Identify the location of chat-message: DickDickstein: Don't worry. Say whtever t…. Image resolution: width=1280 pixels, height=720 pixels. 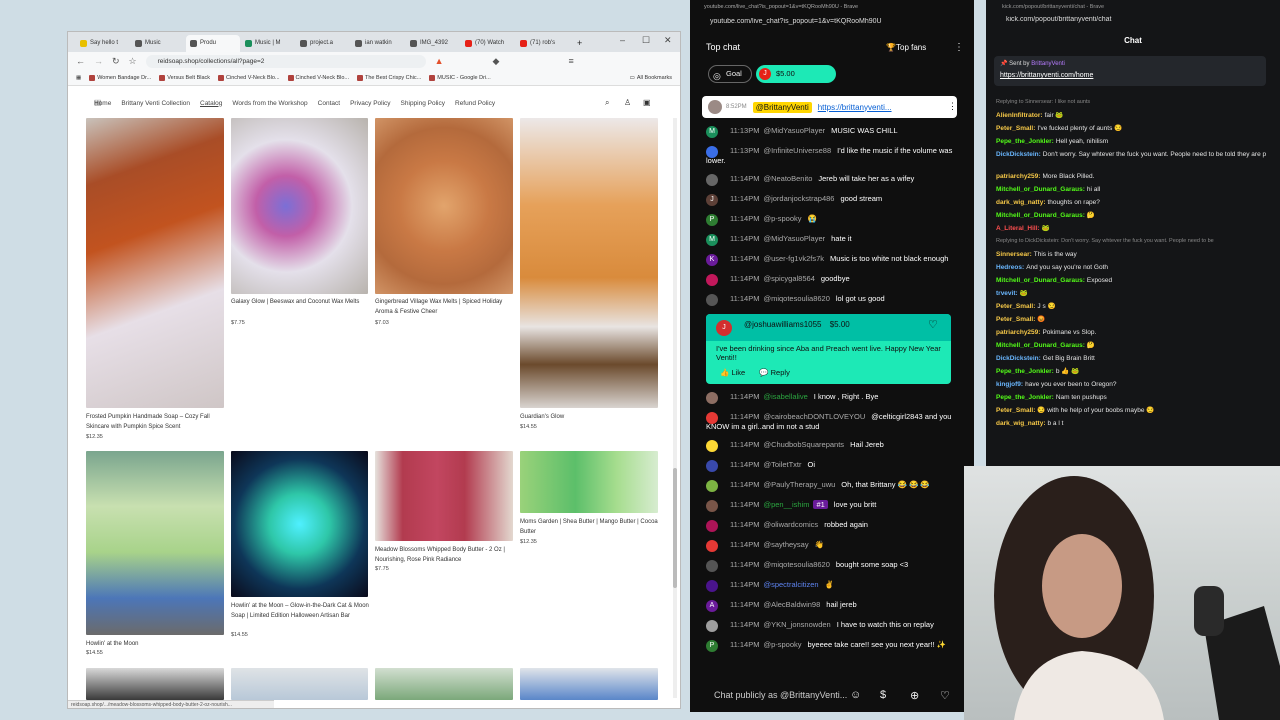
(1131, 154).